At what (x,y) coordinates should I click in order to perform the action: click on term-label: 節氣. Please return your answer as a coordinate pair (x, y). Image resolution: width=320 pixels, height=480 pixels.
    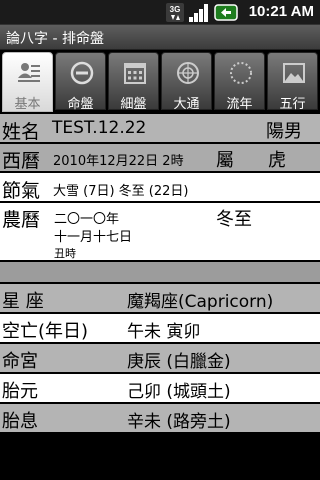
    Looking at the image, I should click on (21, 191).